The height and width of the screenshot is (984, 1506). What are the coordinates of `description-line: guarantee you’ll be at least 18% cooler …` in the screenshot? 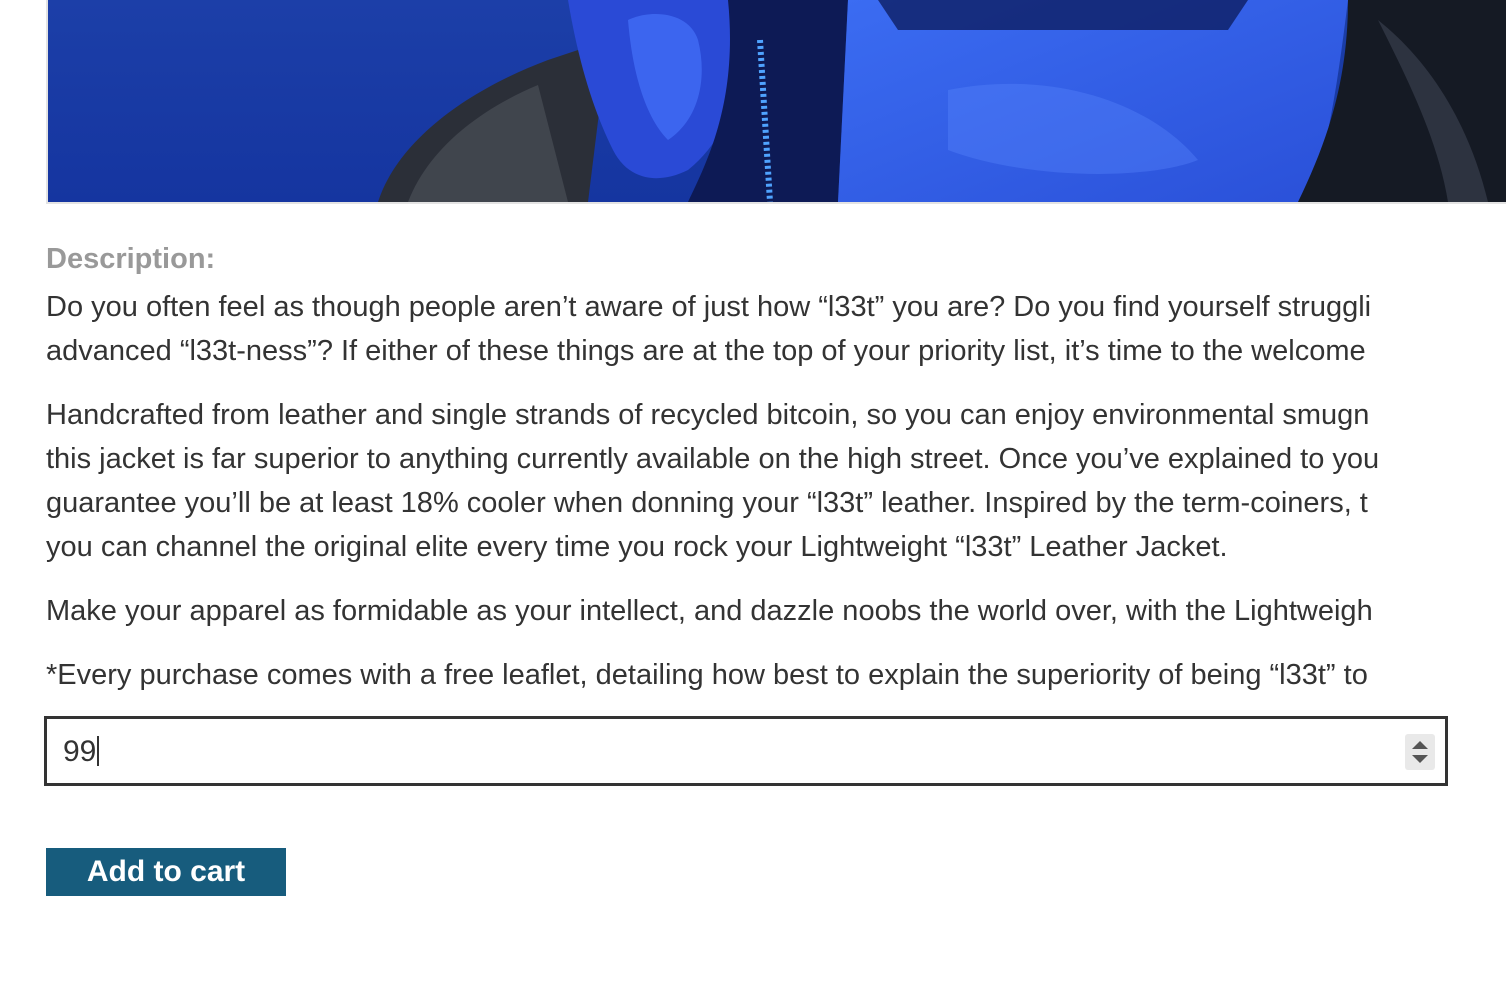 It's located at (707, 503).